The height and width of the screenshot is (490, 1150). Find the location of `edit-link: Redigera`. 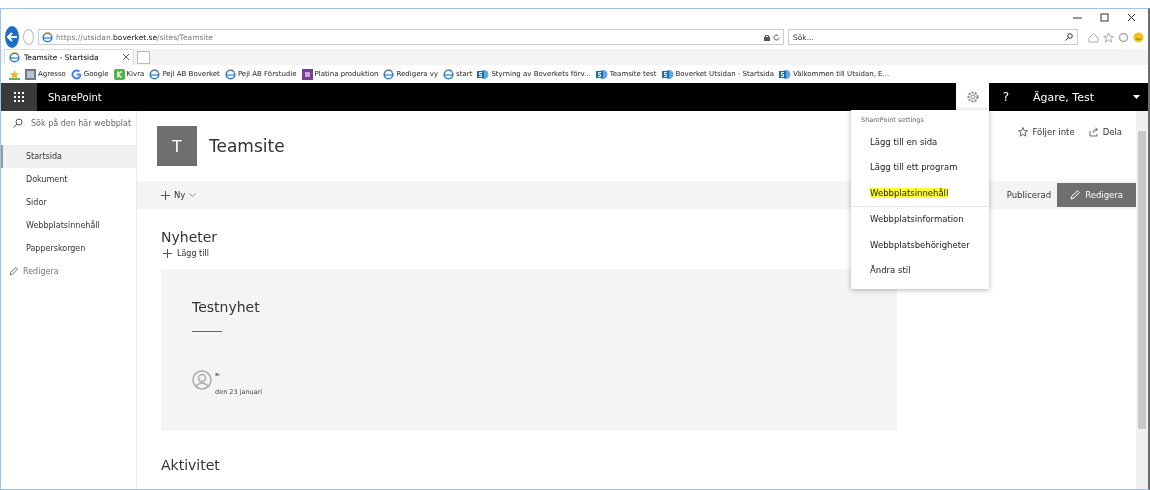

edit-link: Redigera is located at coordinates (68, 271).